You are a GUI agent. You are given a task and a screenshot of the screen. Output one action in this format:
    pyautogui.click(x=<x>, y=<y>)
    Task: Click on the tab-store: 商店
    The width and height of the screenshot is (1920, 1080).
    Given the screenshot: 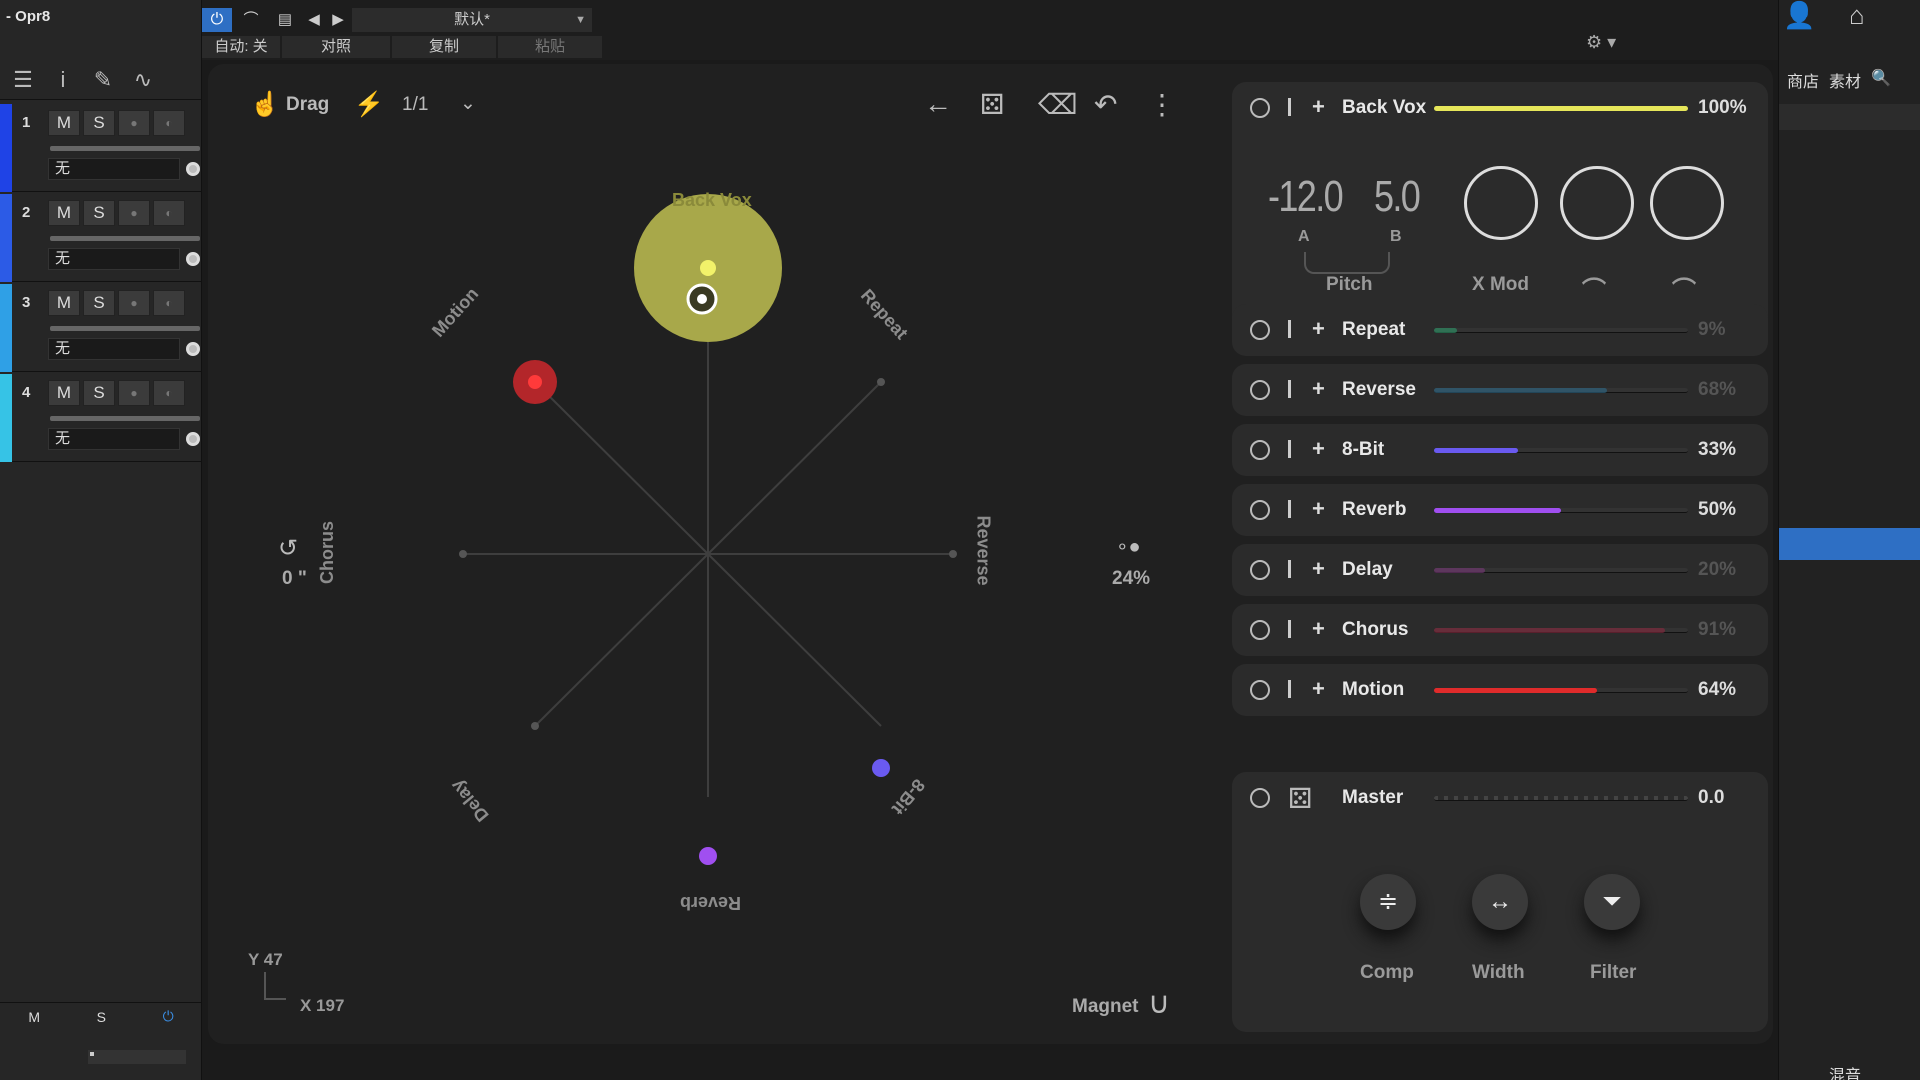 What is the action you would take?
    pyautogui.click(x=1803, y=80)
    